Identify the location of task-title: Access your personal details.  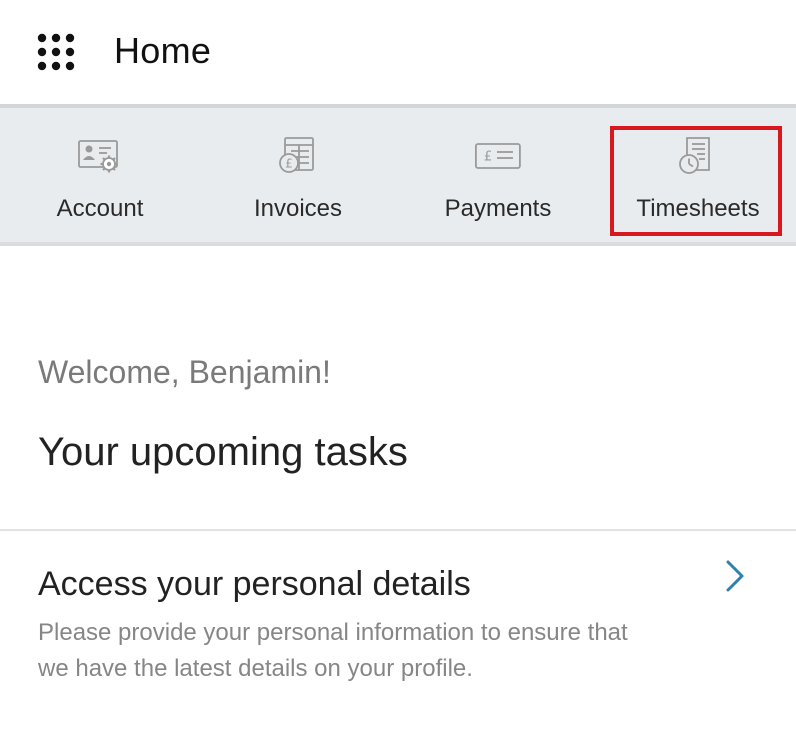
(254, 584).